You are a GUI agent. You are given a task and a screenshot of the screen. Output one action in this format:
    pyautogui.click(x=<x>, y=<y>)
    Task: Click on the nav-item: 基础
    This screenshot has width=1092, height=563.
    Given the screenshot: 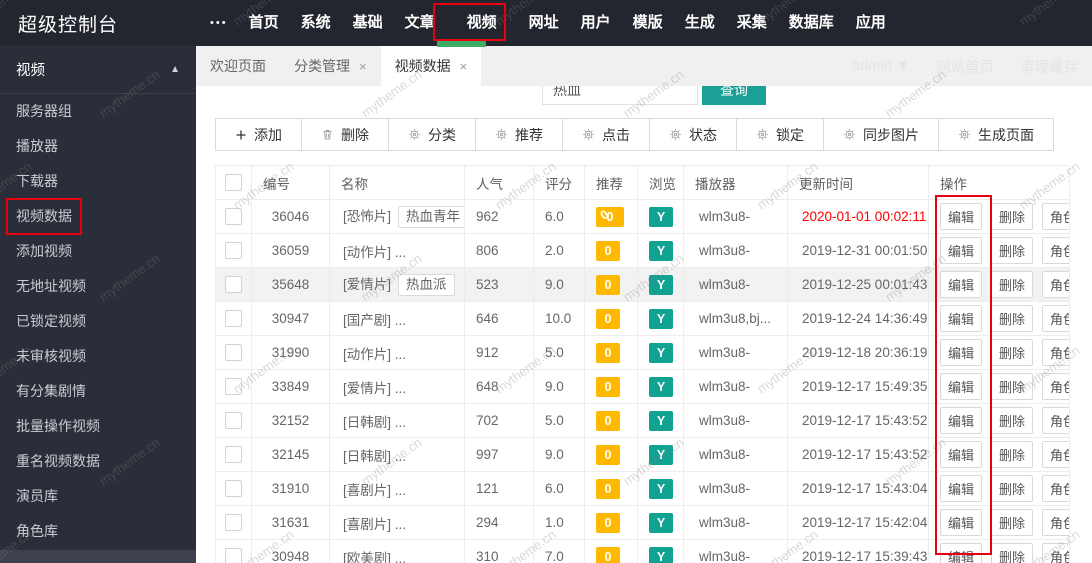 What is the action you would take?
    pyautogui.click(x=368, y=23)
    